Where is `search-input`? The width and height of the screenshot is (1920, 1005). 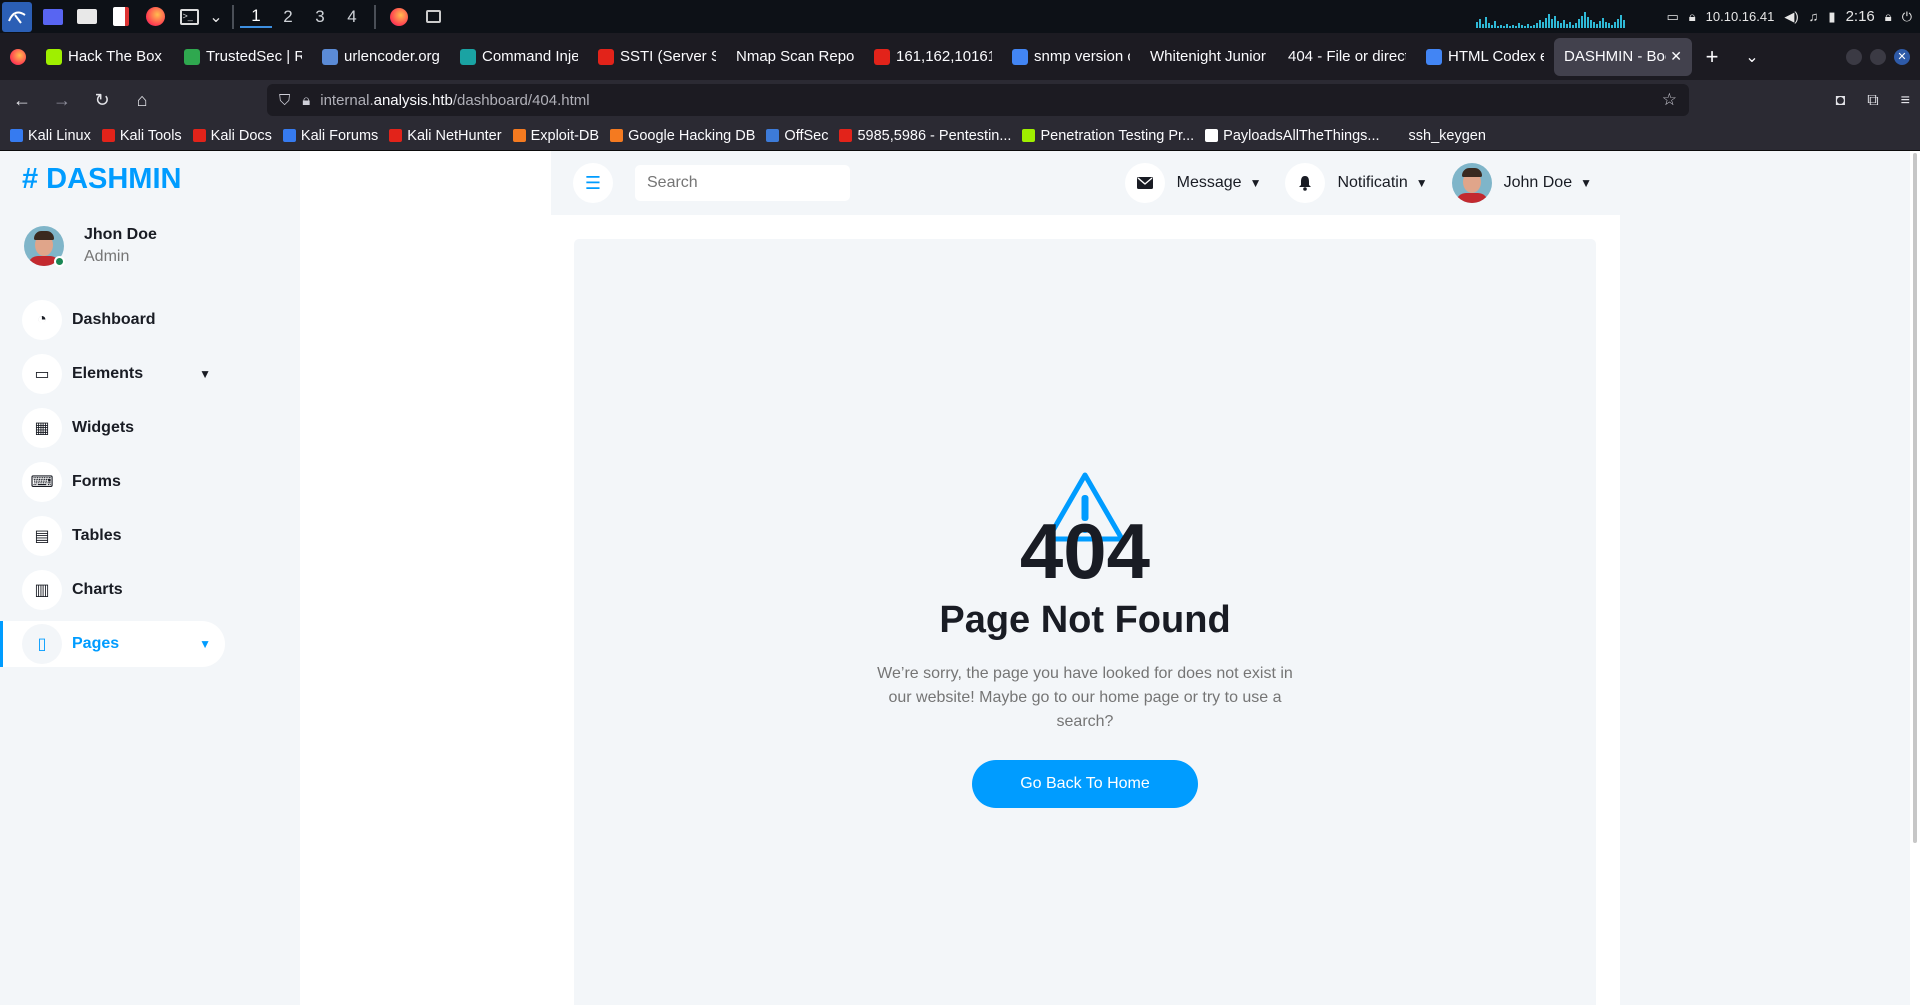 search-input is located at coordinates (742, 183).